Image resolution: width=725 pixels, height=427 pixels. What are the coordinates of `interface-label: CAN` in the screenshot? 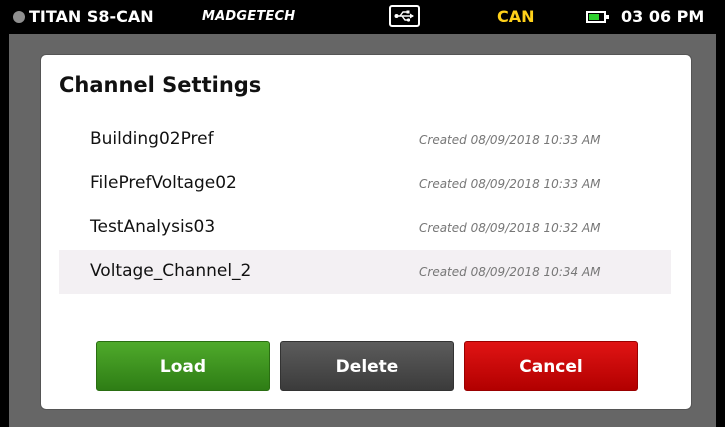 It's located at (516, 16).